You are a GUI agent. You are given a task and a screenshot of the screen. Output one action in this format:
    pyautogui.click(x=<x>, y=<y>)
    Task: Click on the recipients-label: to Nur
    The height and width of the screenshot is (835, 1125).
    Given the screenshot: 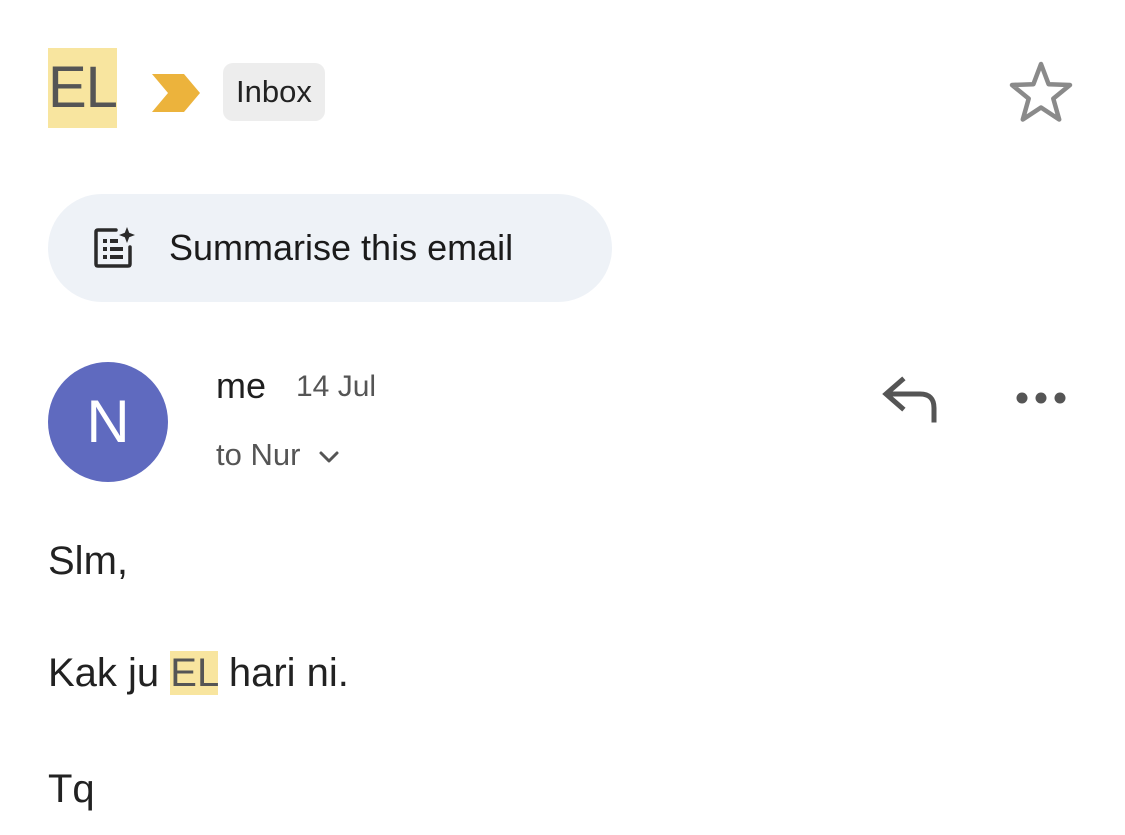 What is the action you would take?
    pyautogui.click(x=258, y=454)
    